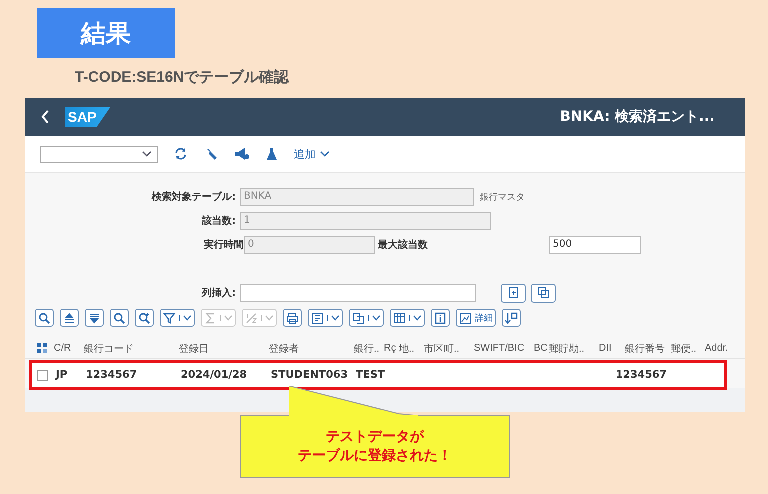  Describe the element at coordinates (399, 318) in the screenshot. I see `grid-icon` at that location.